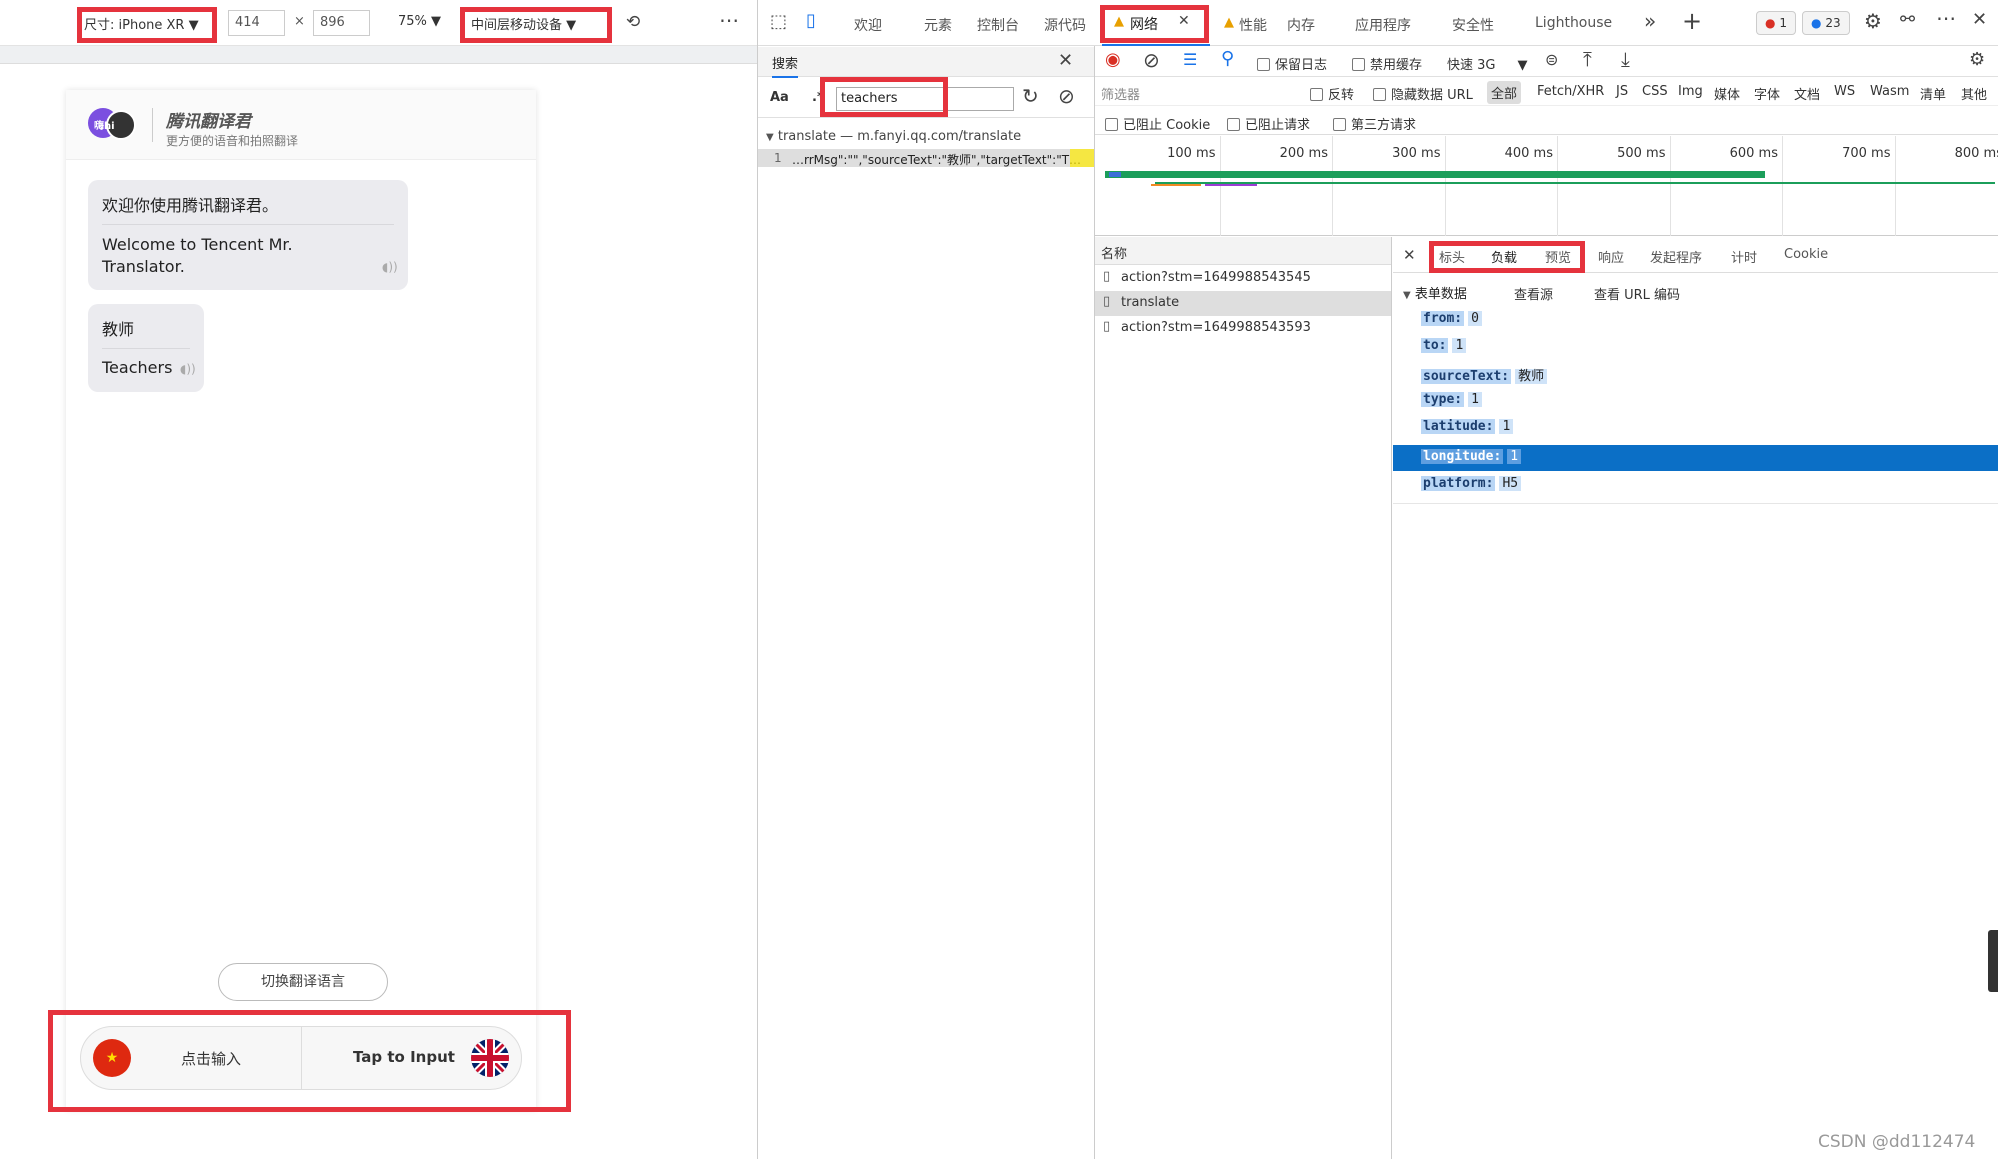  I want to click on field-key: platform:, so click(1458, 483).